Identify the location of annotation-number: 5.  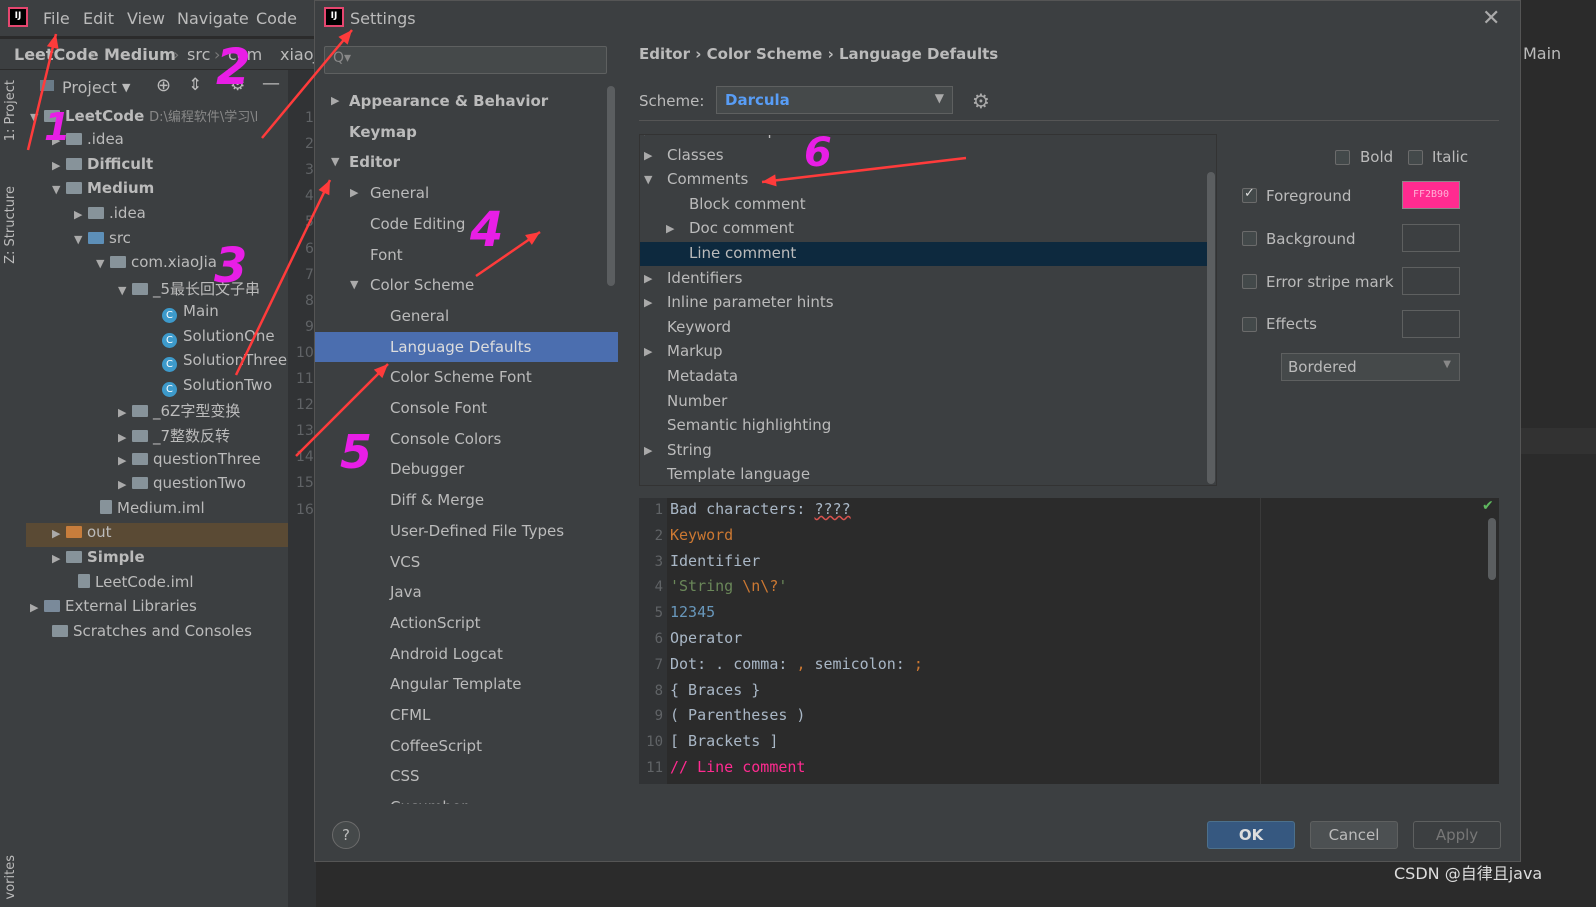
(356, 452).